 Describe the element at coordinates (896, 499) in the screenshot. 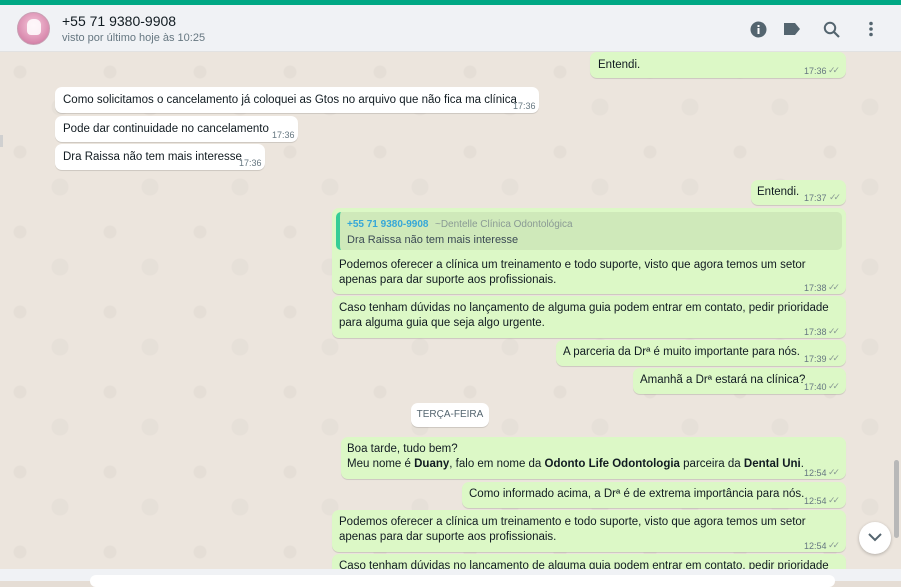

I see `chat-scrollbar` at that location.